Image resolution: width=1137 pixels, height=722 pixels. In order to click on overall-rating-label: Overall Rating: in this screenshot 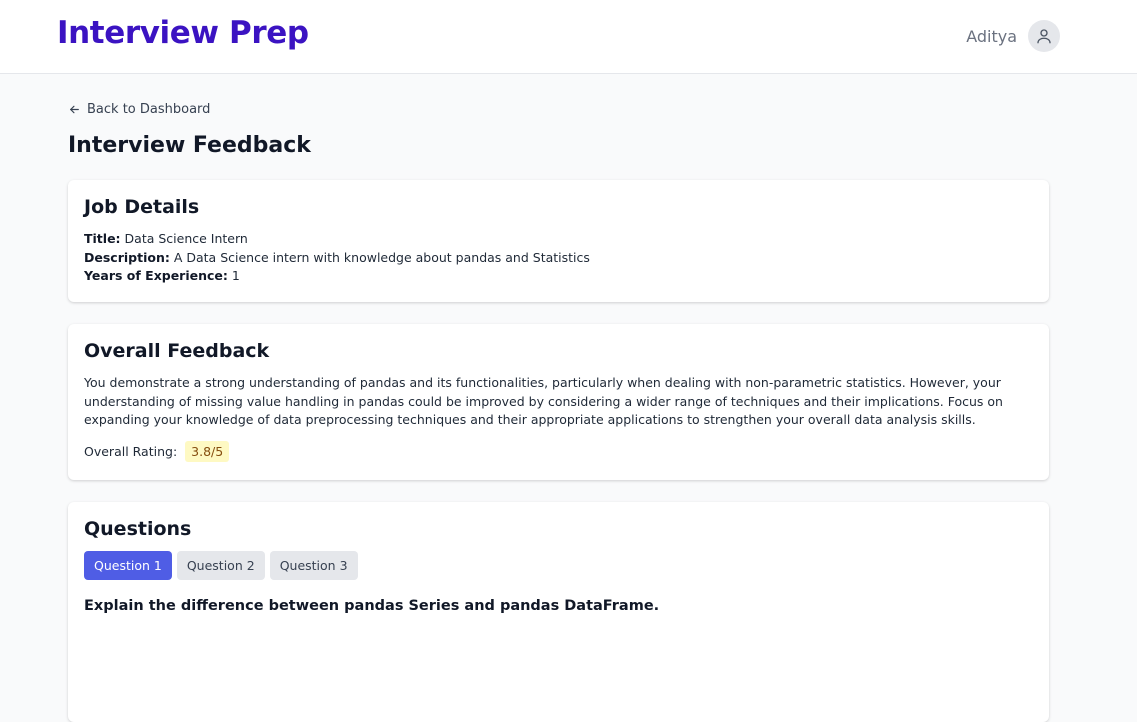, I will do `click(131, 451)`.